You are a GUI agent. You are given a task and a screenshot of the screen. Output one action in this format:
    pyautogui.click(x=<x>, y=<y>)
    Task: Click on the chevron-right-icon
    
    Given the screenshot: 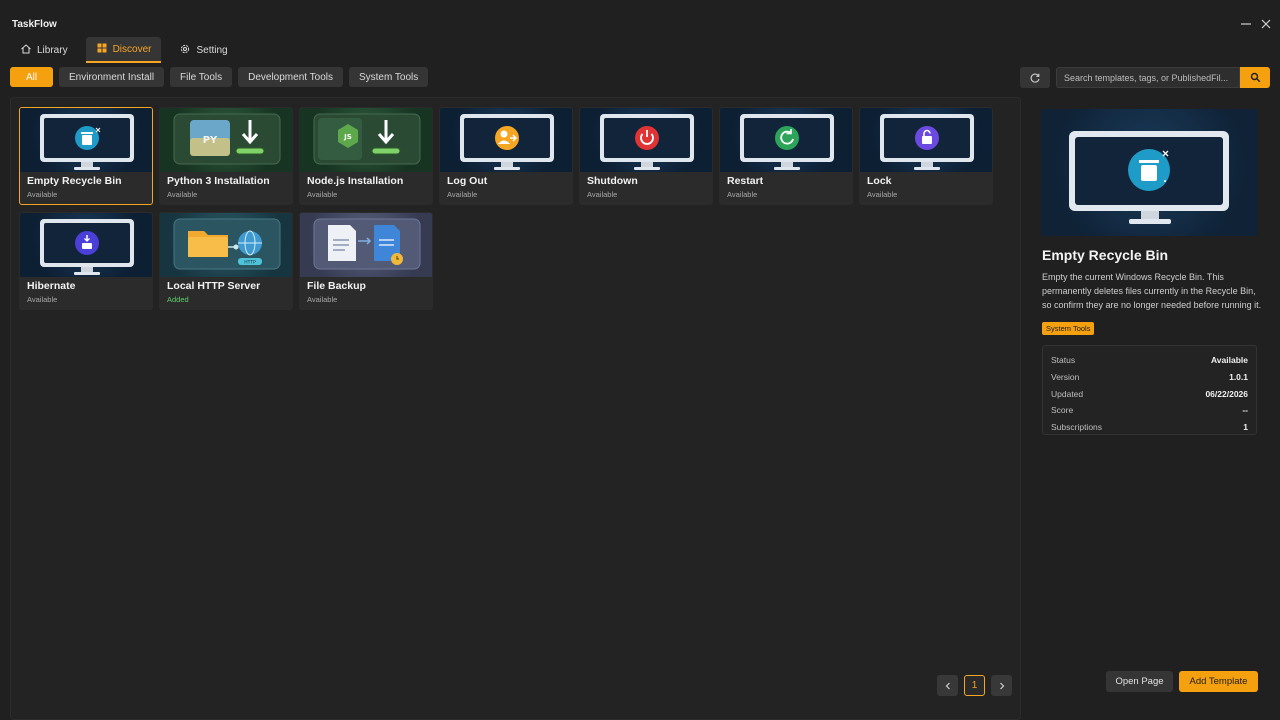 What is the action you would take?
    pyautogui.click(x=1001, y=685)
    